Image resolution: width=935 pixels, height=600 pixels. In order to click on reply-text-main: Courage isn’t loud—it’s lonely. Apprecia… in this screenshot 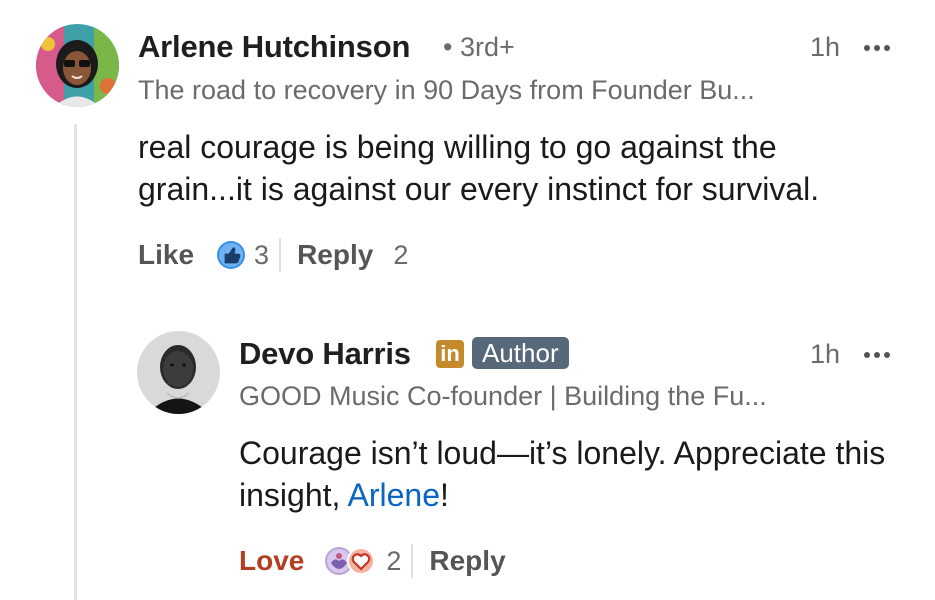, I will do `click(562, 474)`.